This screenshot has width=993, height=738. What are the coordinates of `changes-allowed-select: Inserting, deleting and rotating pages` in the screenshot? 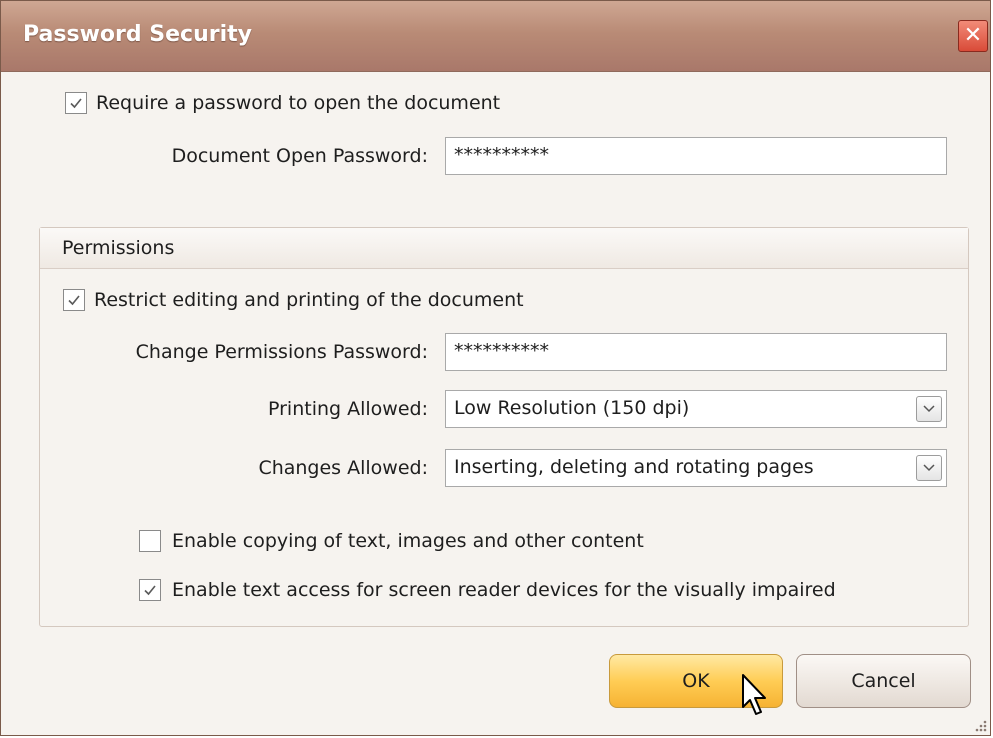 It's located at (696, 468).